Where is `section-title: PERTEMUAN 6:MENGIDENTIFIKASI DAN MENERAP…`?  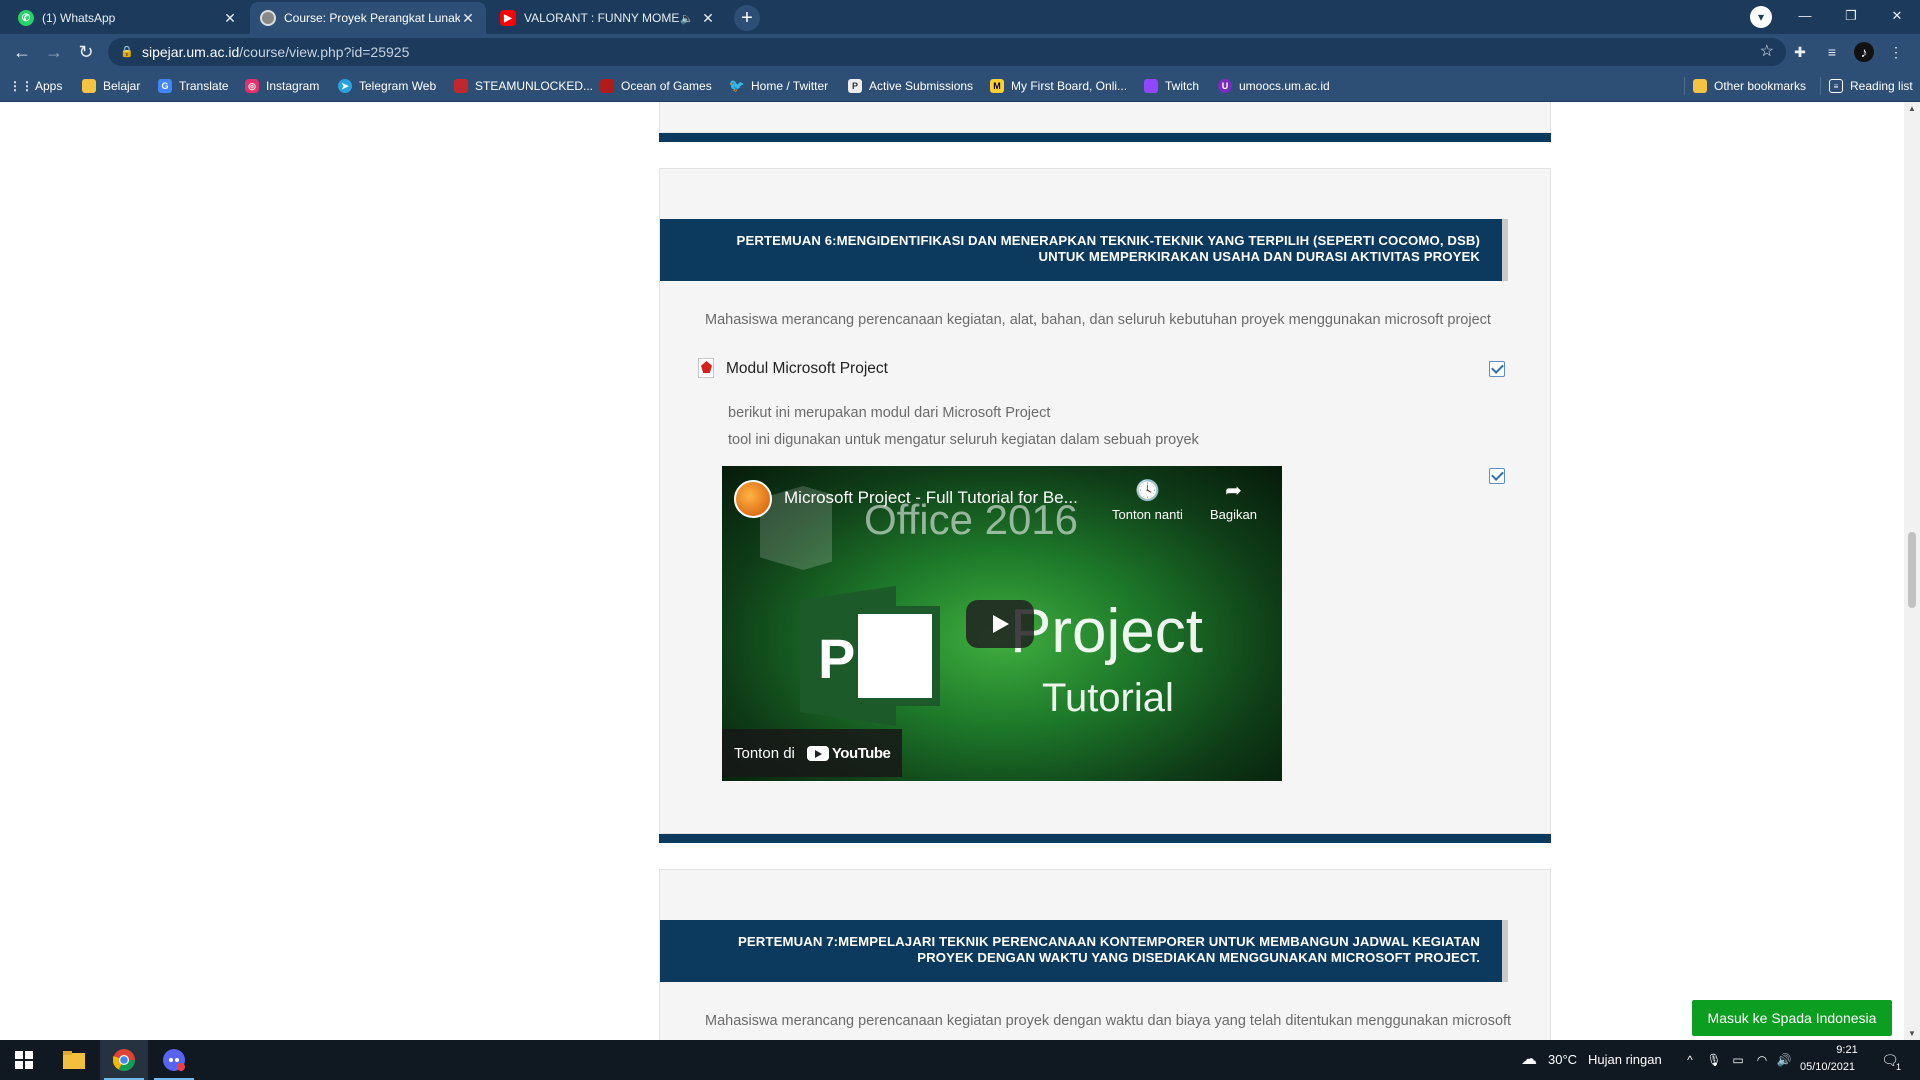 section-title: PERTEMUAN 6:MENGIDENTIFIKASI DAN MENERAP… is located at coordinates (1084, 250).